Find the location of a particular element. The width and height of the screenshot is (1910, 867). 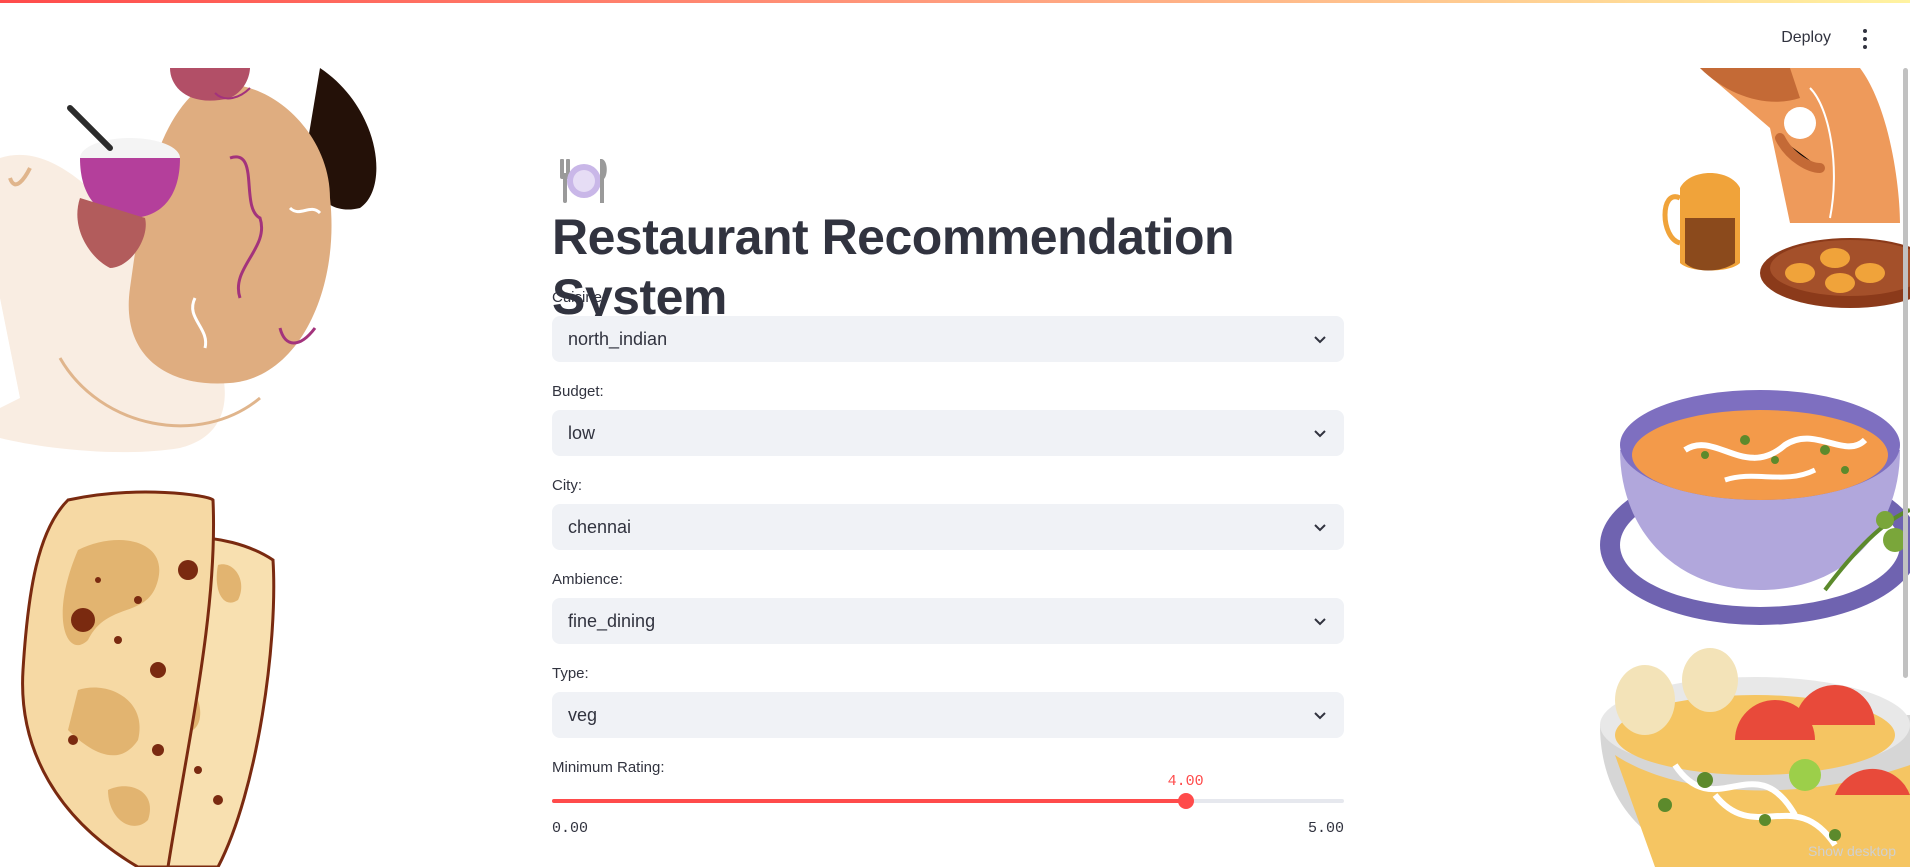

type-label: Type: is located at coordinates (570, 673).